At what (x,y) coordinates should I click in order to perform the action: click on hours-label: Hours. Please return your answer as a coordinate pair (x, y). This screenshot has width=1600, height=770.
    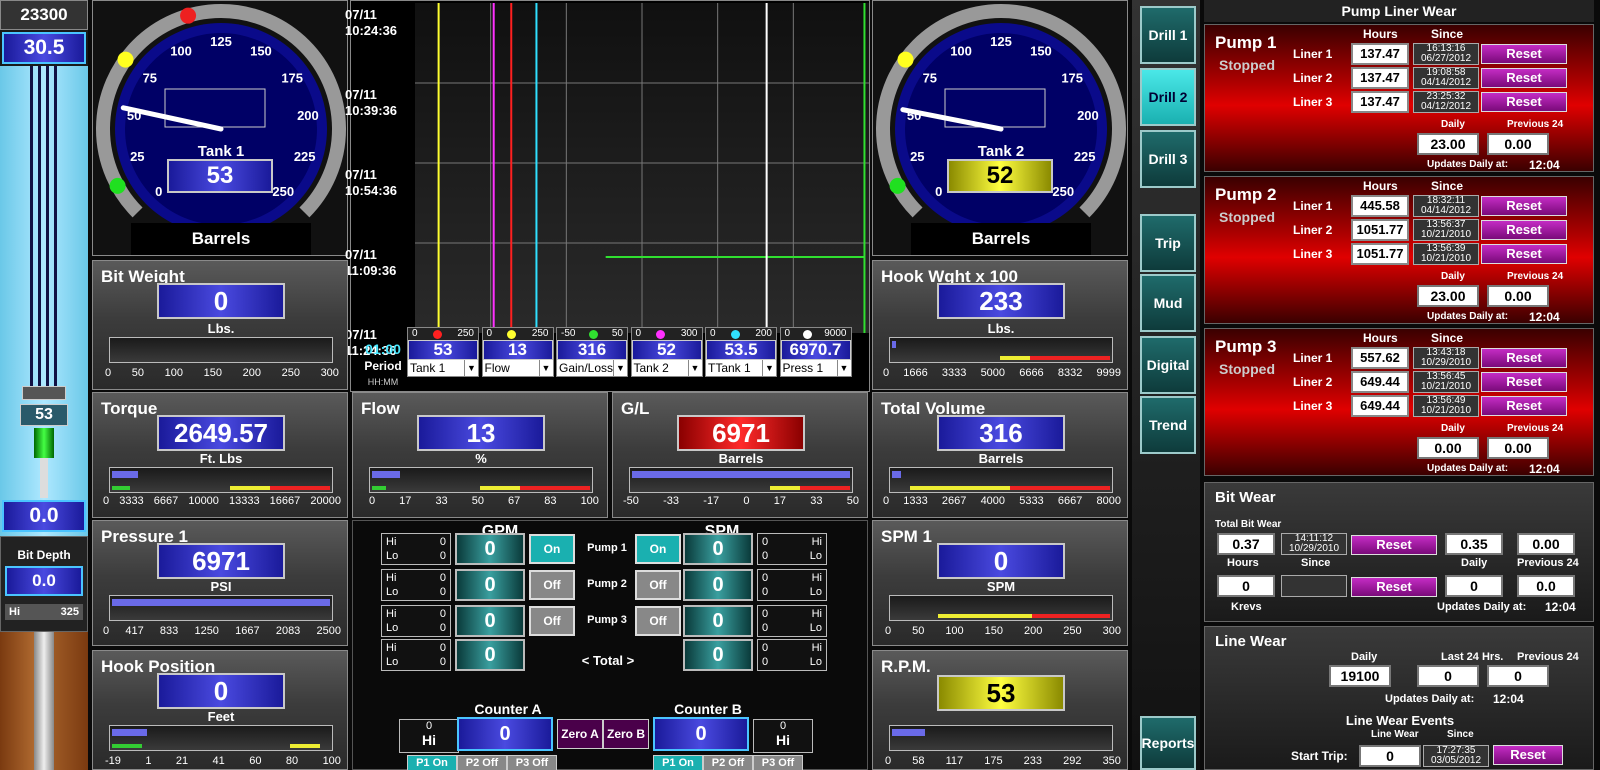
    Looking at the image, I should click on (1380, 34).